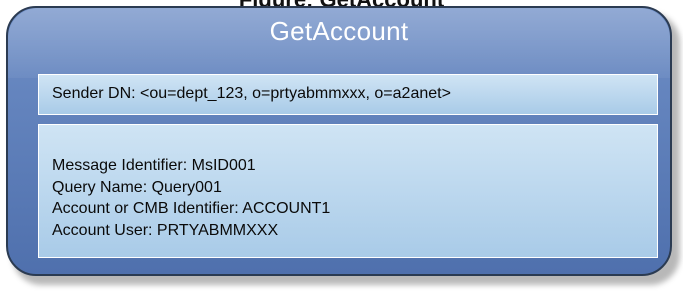 The image size is (683, 291). I want to click on field-message-identifier: Message Identifier: MsID001, so click(154, 165).